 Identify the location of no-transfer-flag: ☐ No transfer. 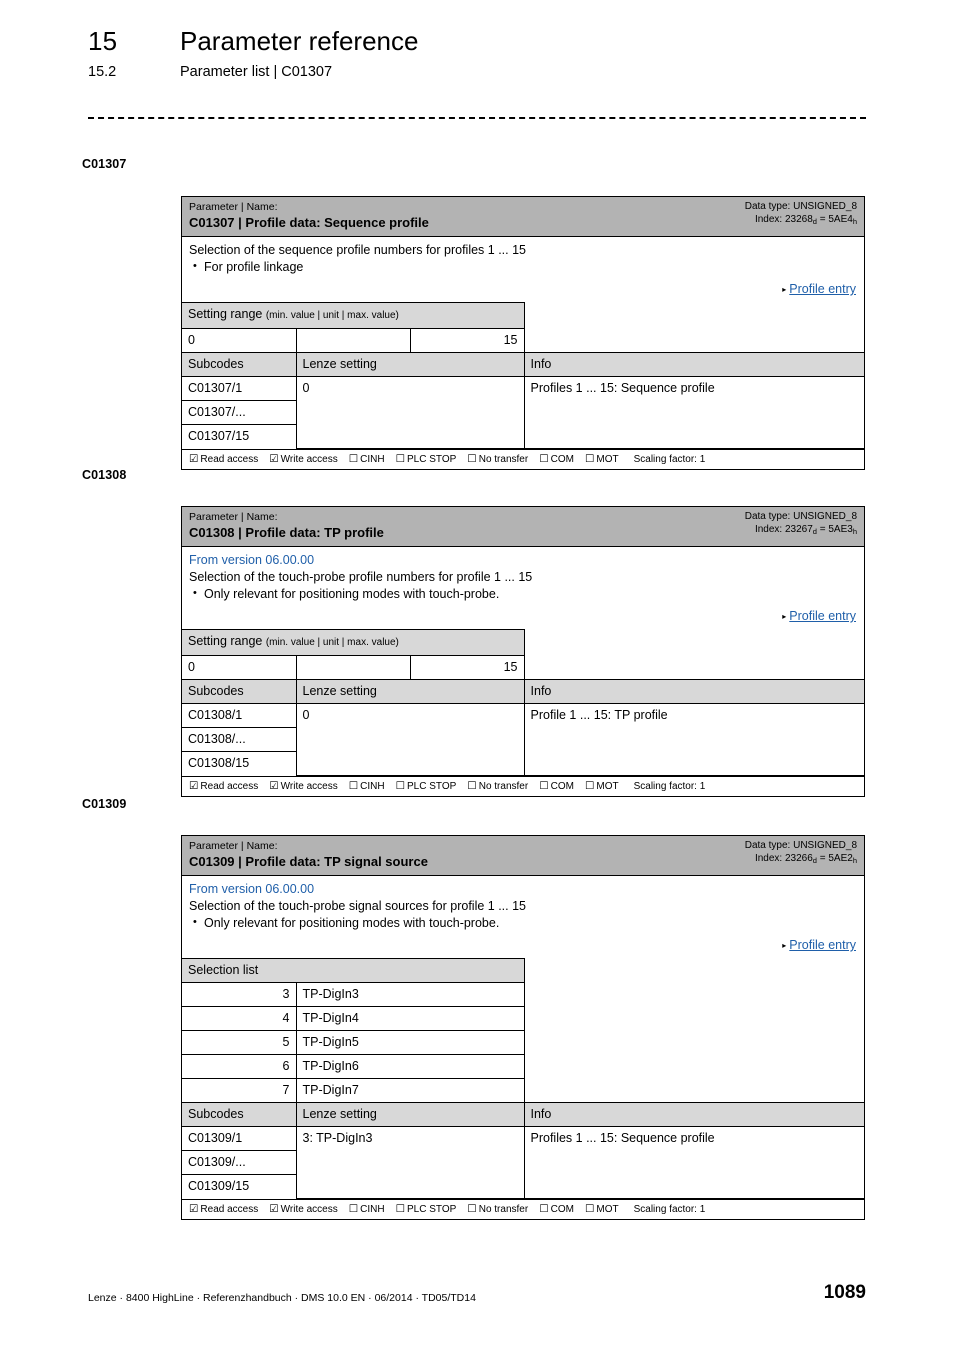
(498, 1208).